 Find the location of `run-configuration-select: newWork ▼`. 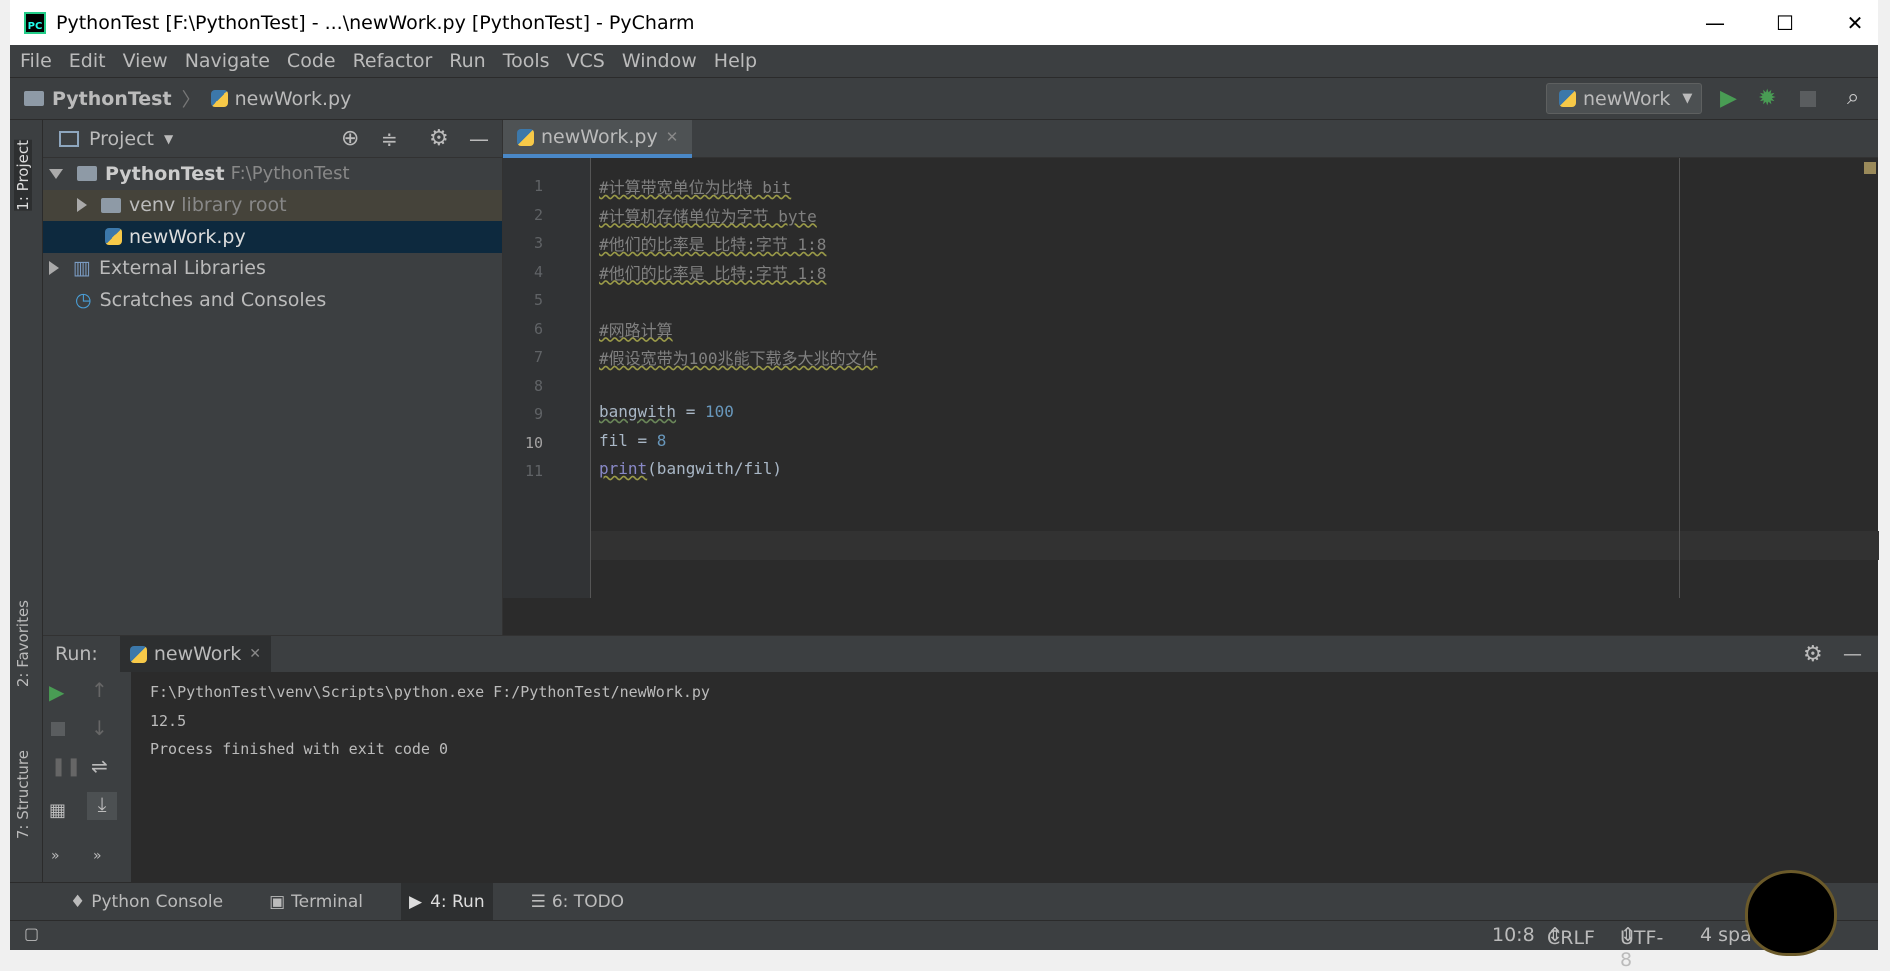

run-configuration-select: newWork ▼ is located at coordinates (1624, 98).